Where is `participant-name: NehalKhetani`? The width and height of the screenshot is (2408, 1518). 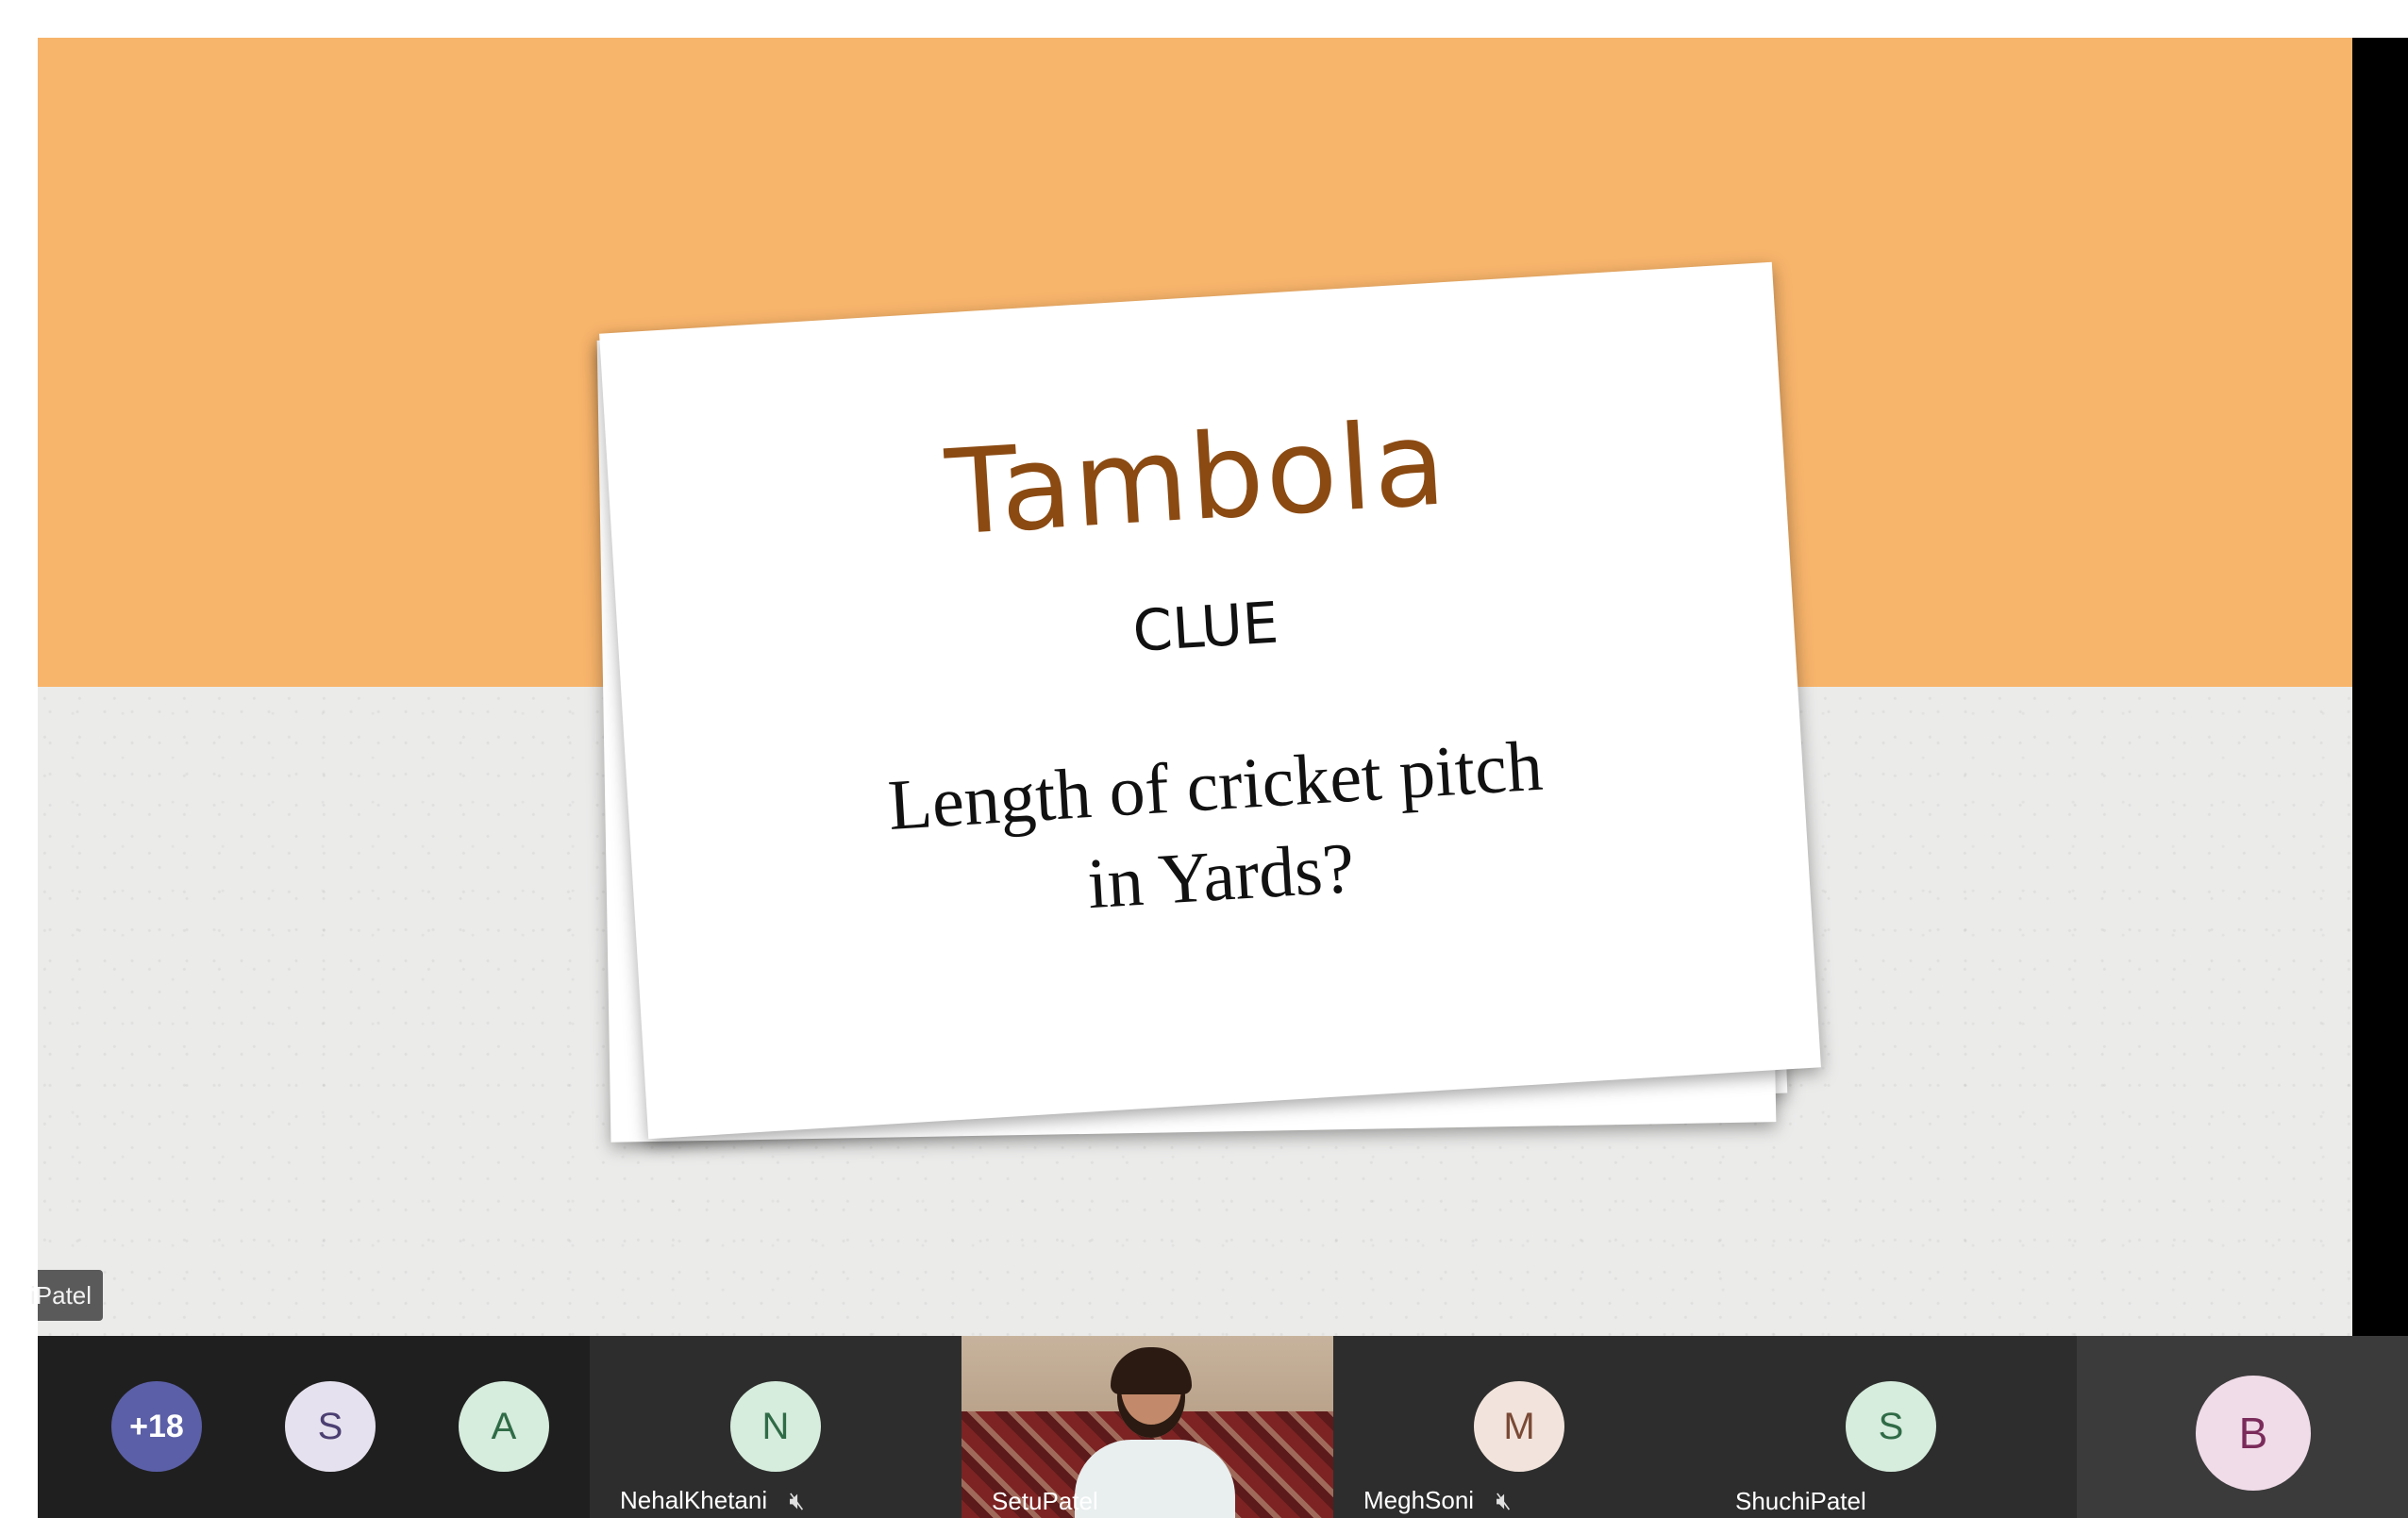 participant-name: NehalKhetani is located at coordinates (694, 1500).